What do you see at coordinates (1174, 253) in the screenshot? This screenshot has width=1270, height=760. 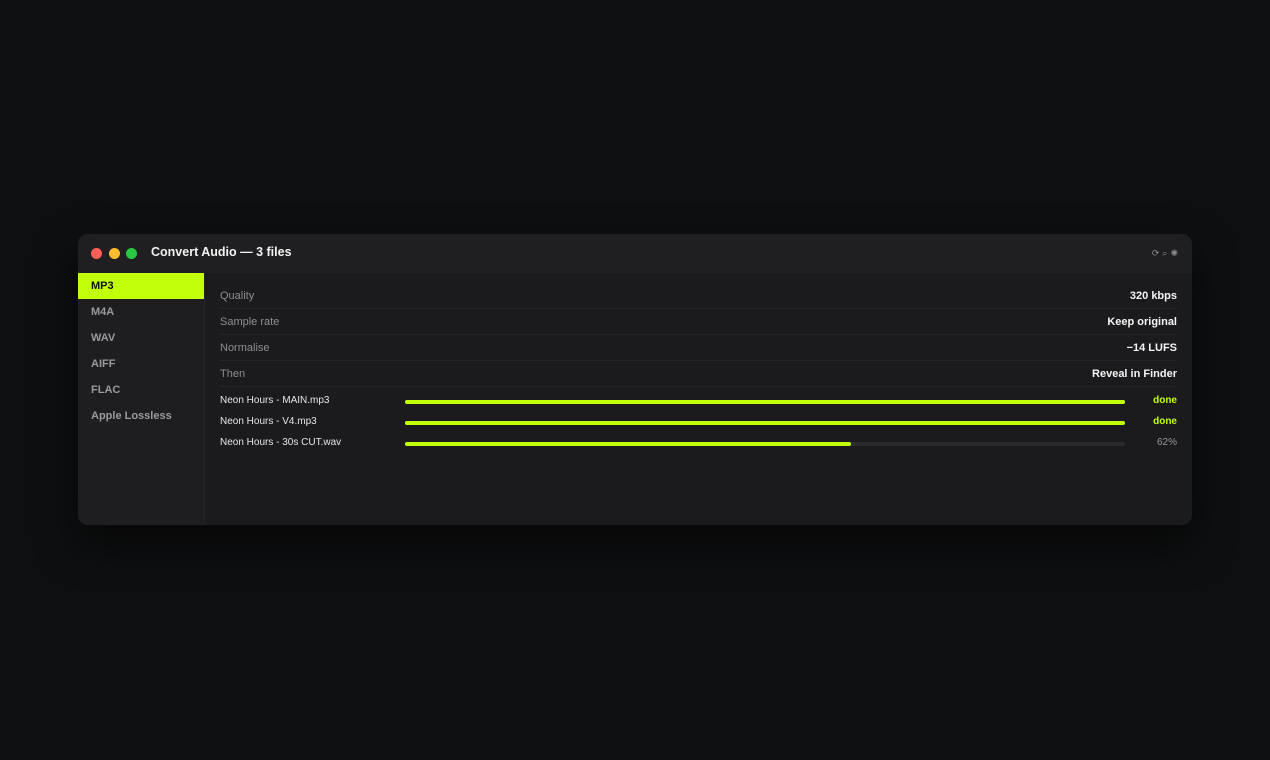 I see `settings-icon: ✺` at bounding box center [1174, 253].